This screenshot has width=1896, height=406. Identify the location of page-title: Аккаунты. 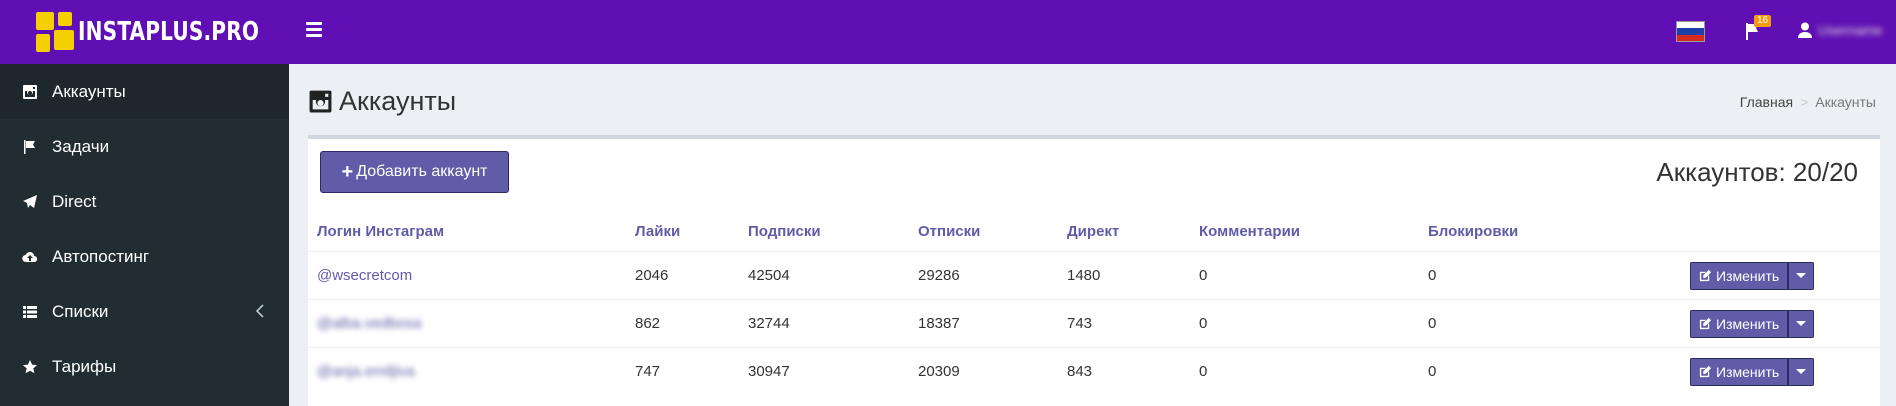
(382, 101).